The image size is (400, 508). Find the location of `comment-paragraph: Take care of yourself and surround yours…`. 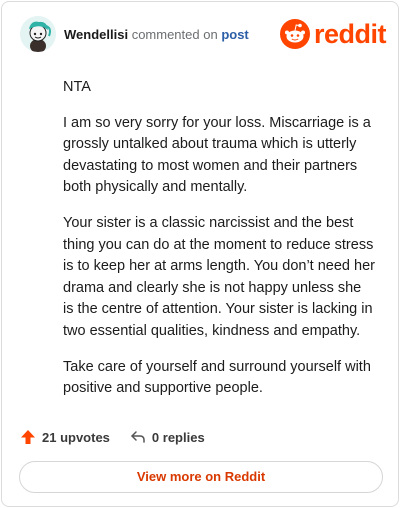

comment-paragraph: Take care of yourself and surround yours… is located at coordinates (217, 377).